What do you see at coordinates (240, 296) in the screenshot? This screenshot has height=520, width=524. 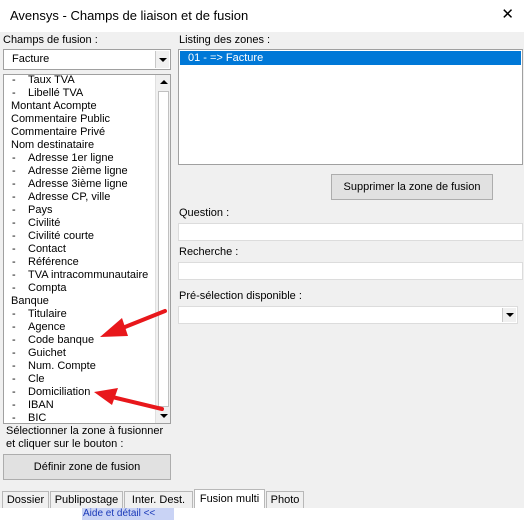 I see `preselection-label: Pré-sélection disponible :` at bounding box center [240, 296].